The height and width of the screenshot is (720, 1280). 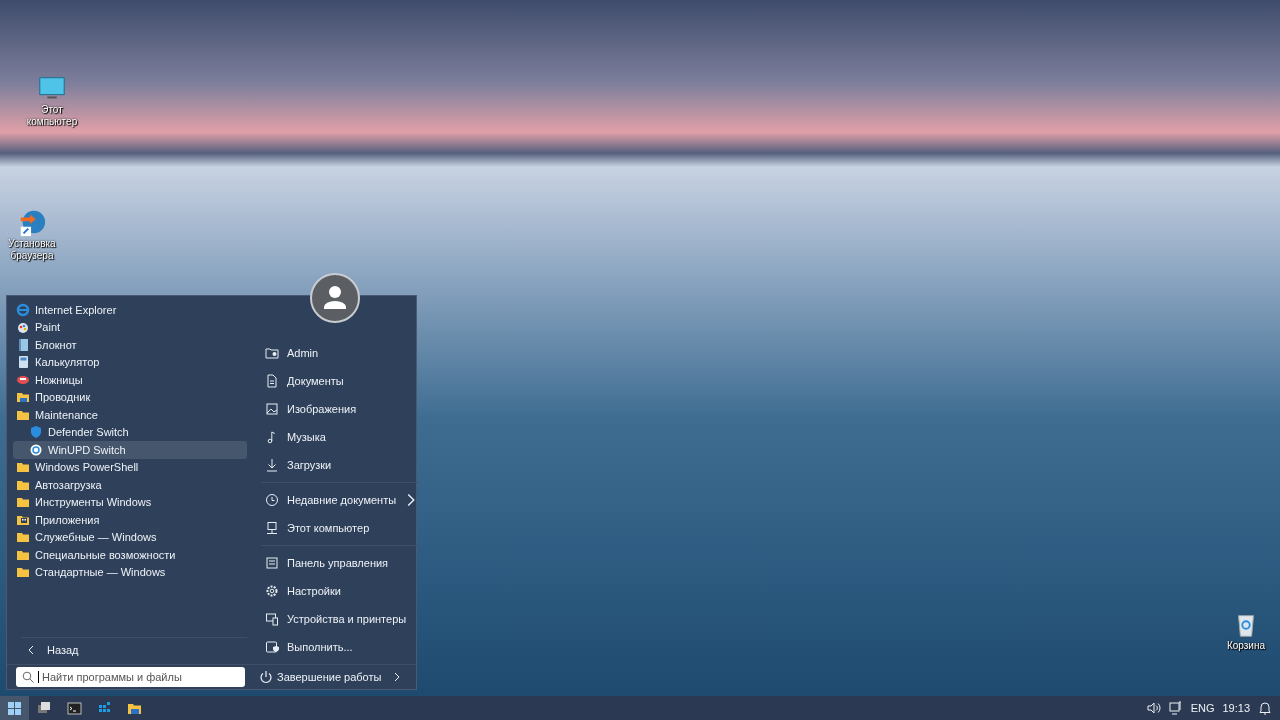 What do you see at coordinates (340, 437) in the screenshot?
I see `place-item: Музыка` at bounding box center [340, 437].